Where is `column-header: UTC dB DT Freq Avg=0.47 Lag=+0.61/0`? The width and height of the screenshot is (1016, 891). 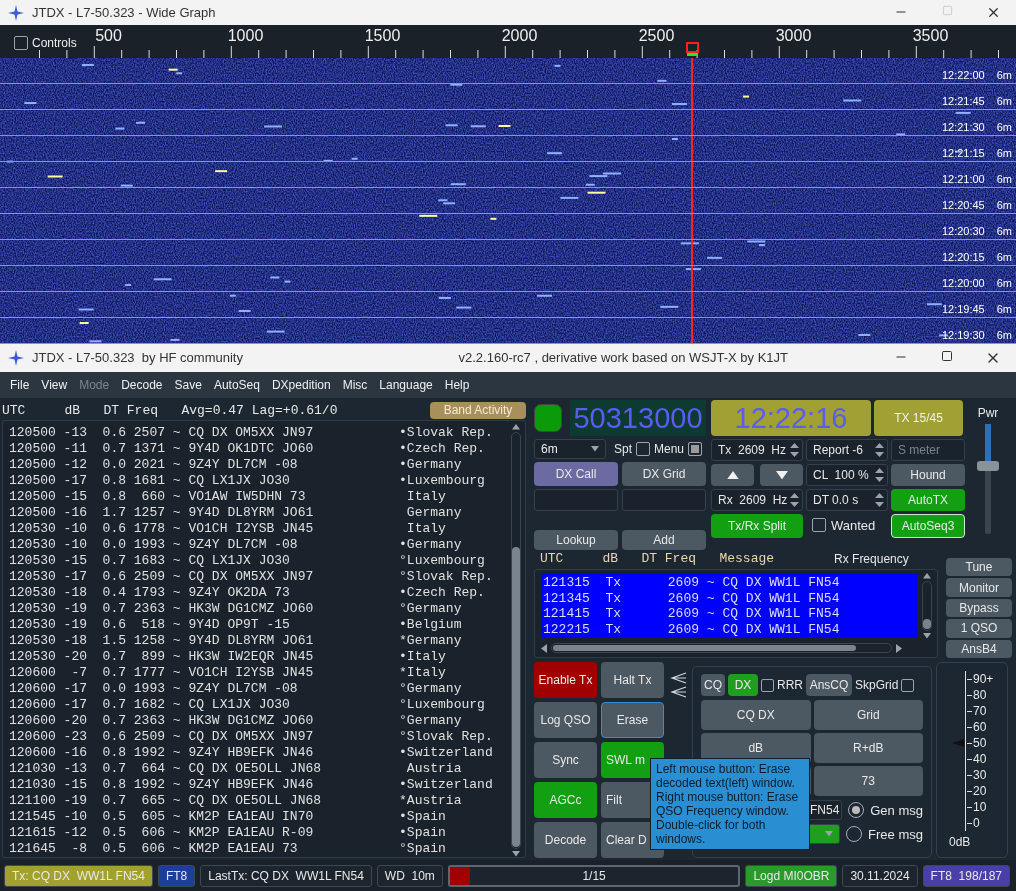 column-header: UTC dB DT Freq Avg=0.47 Lag=+0.61/0 is located at coordinates (170, 410).